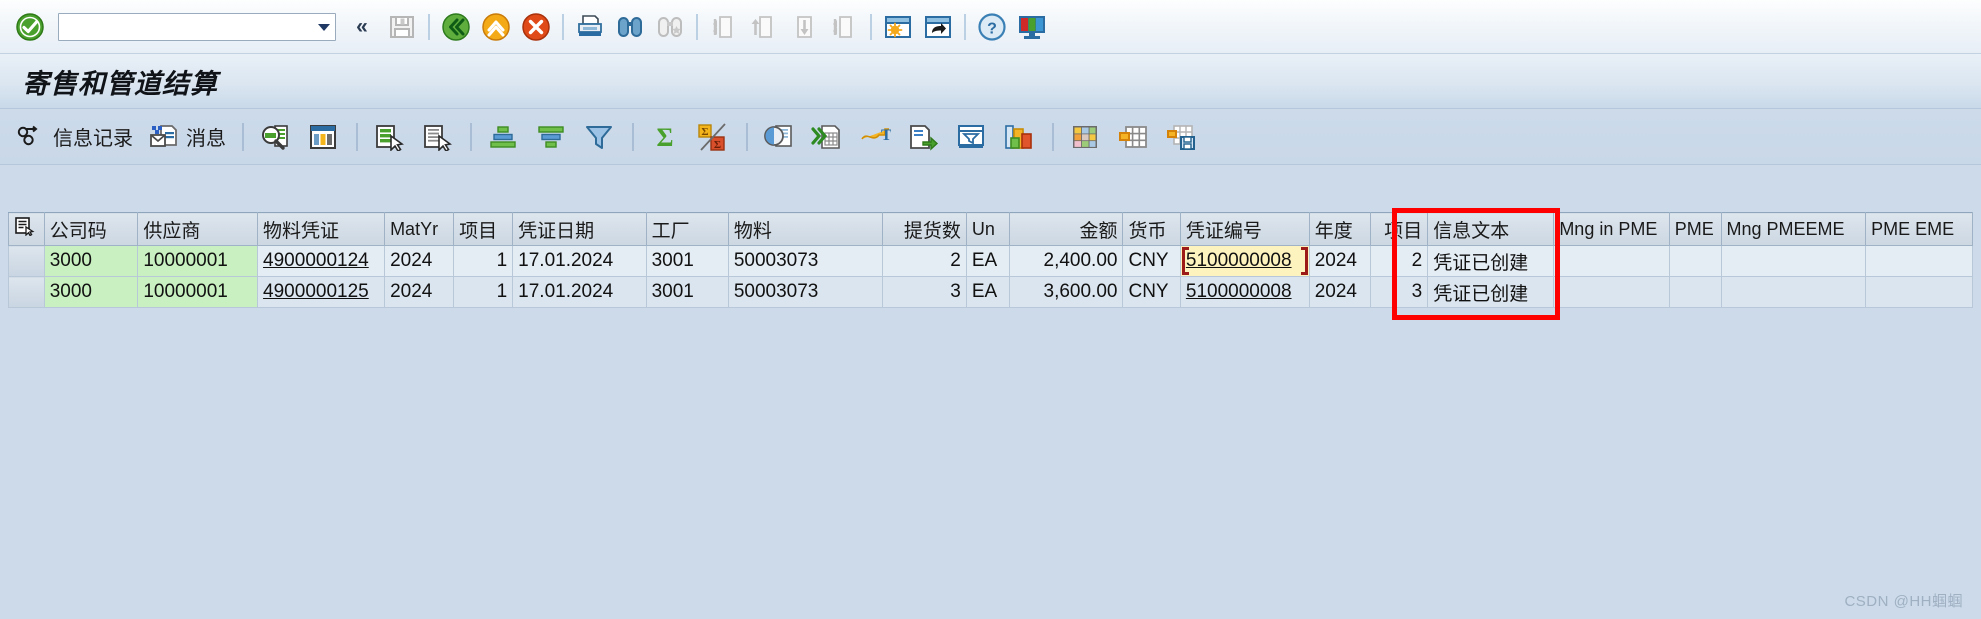  I want to click on sort-ascending-button, so click(503, 137).